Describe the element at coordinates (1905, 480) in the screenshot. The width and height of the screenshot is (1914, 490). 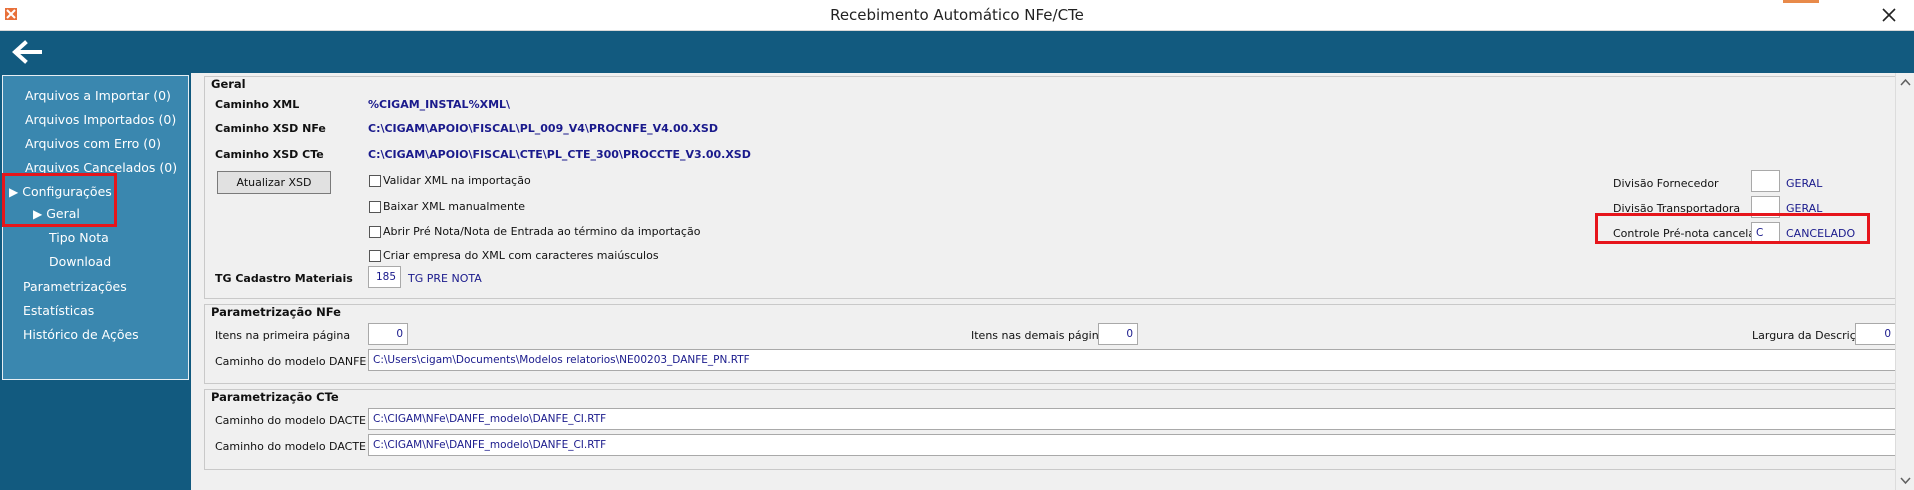
I see `scroll-down-icon` at that location.